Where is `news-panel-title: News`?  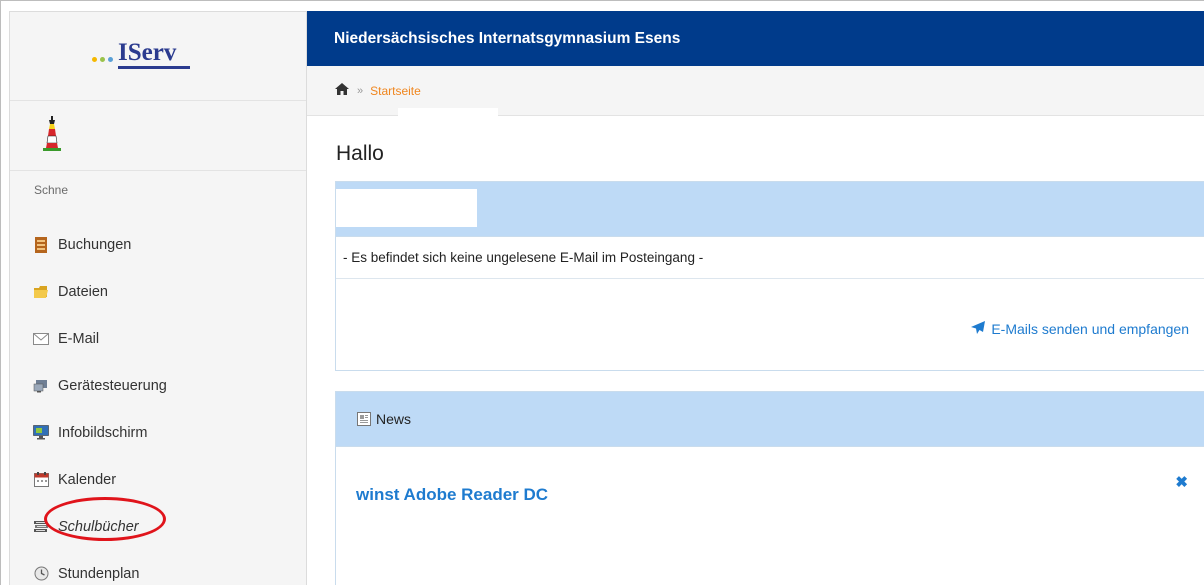
news-panel-title: News is located at coordinates (394, 419).